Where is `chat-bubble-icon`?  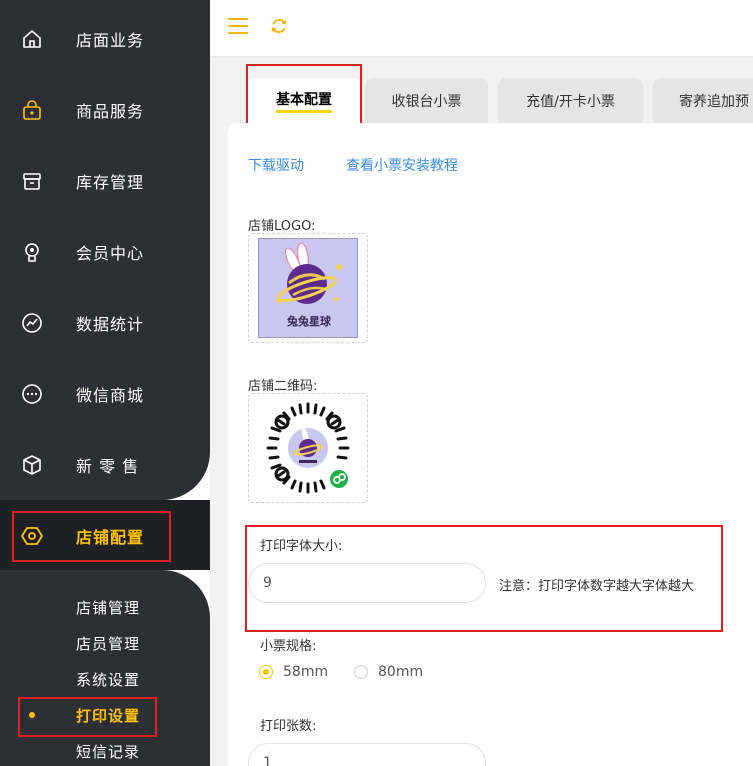
chat-bubble-icon is located at coordinates (32, 394).